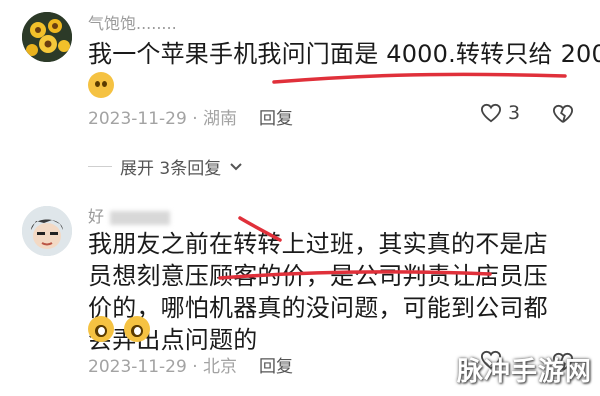  Describe the element at coordinates (101, 85) in the screenshot. I see `laughing-emoji-icon` at that location.